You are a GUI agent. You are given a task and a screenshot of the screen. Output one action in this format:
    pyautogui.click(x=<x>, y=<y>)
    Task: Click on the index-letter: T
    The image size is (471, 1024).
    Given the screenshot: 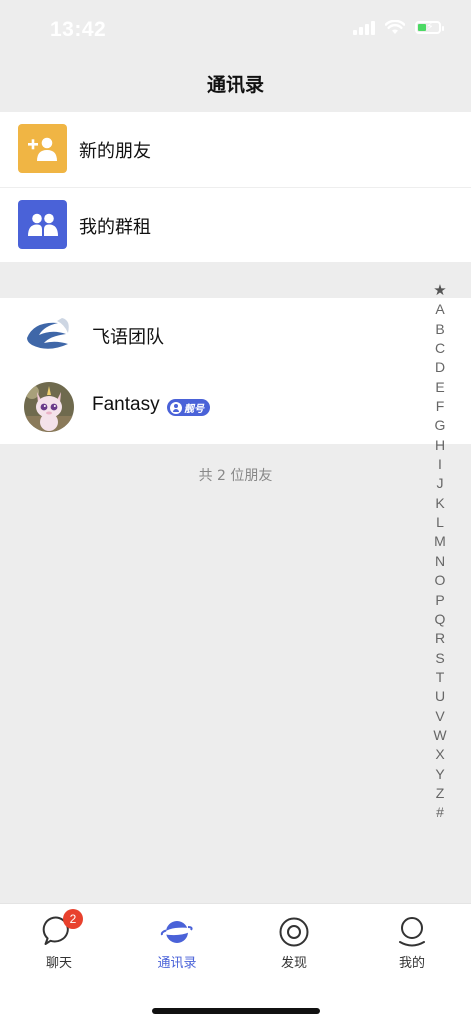 What is the action you would take?
    pyautogui.click(x=440, y=677)
    